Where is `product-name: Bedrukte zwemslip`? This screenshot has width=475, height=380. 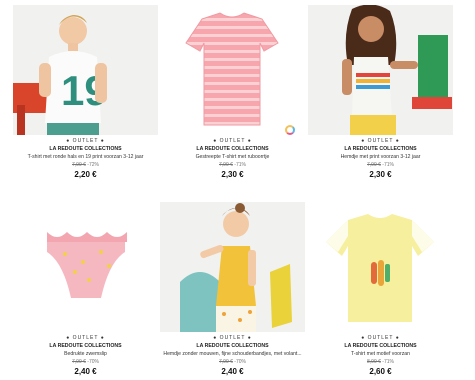
product-name: Bedrukte zwemslip is located at coordinates (85, 354).